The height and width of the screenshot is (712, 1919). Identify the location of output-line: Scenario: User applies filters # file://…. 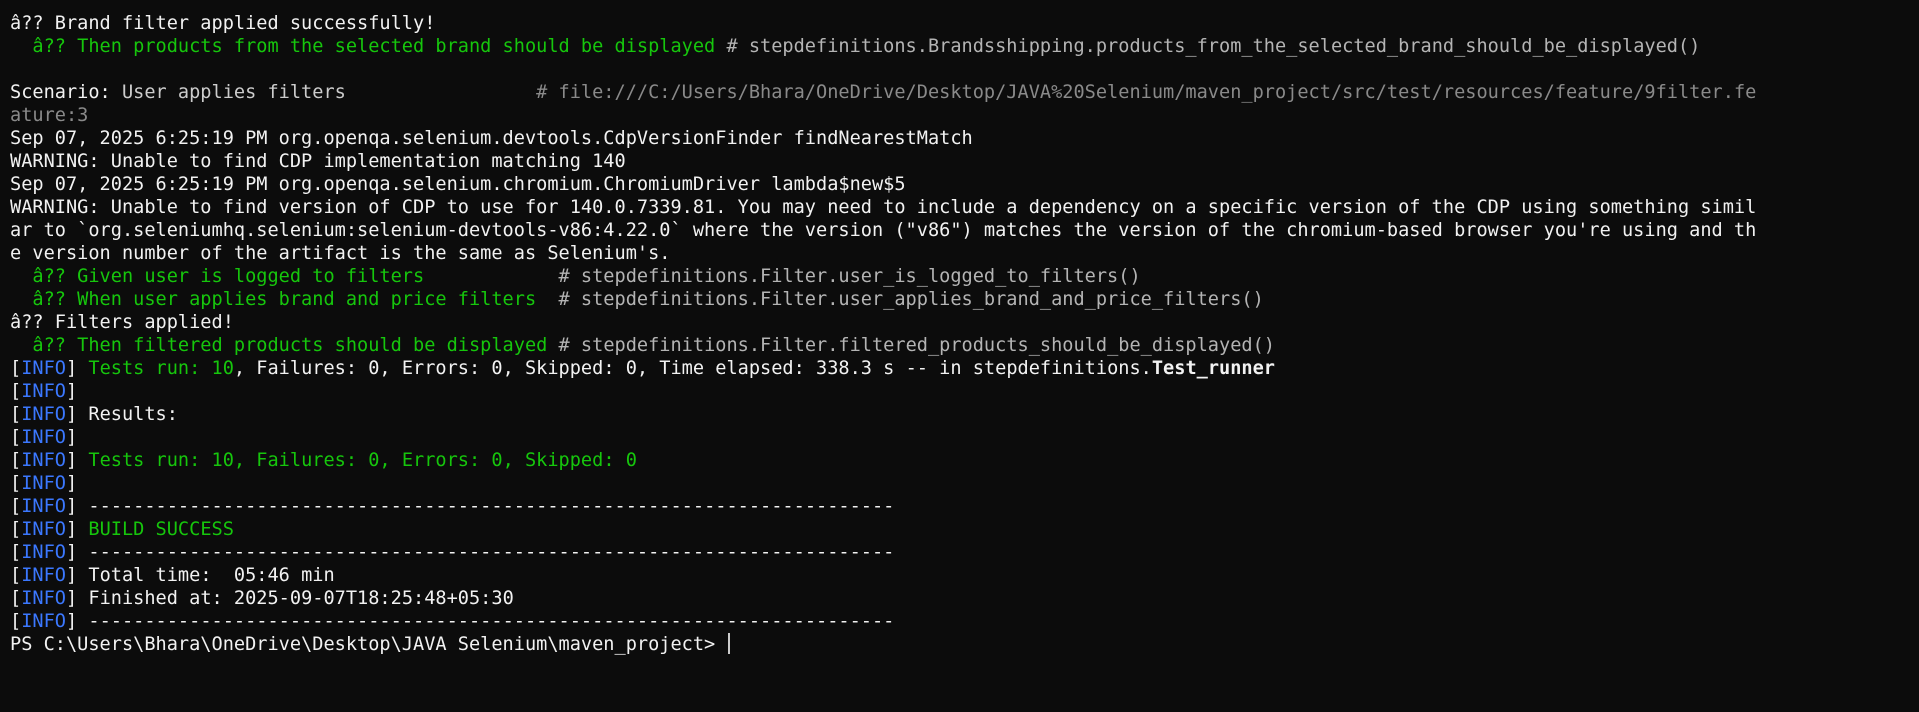
(964, 92).